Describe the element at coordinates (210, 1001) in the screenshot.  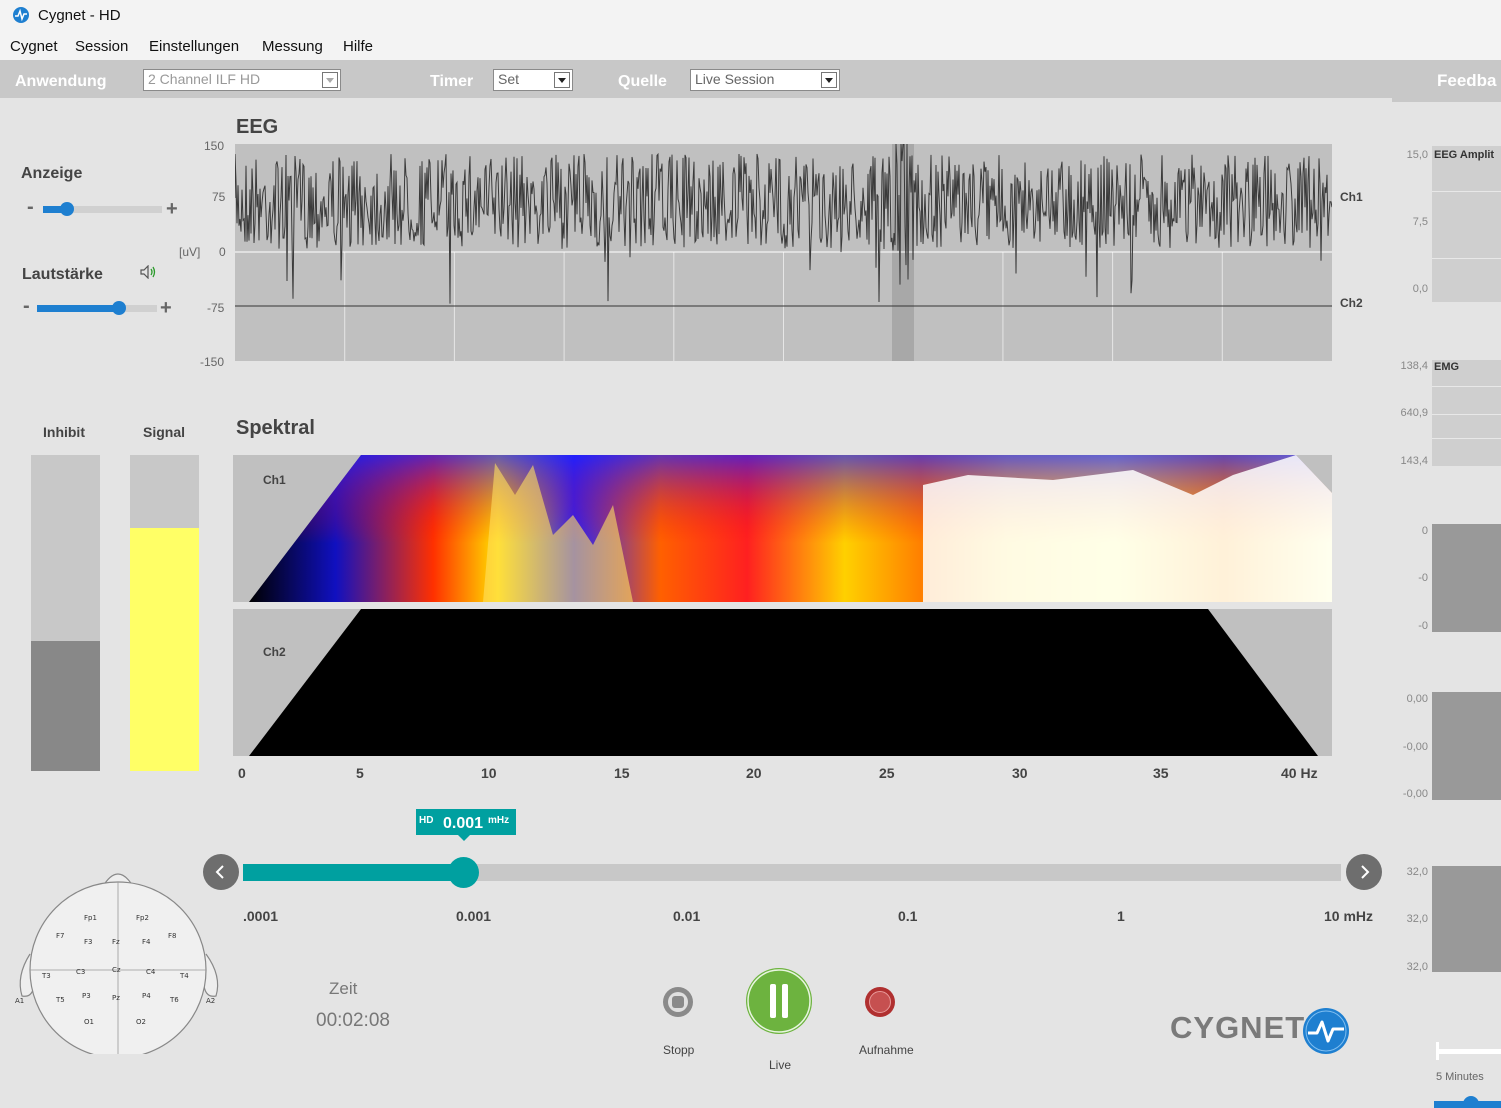
I see `electrode-a2: A2` at that location.